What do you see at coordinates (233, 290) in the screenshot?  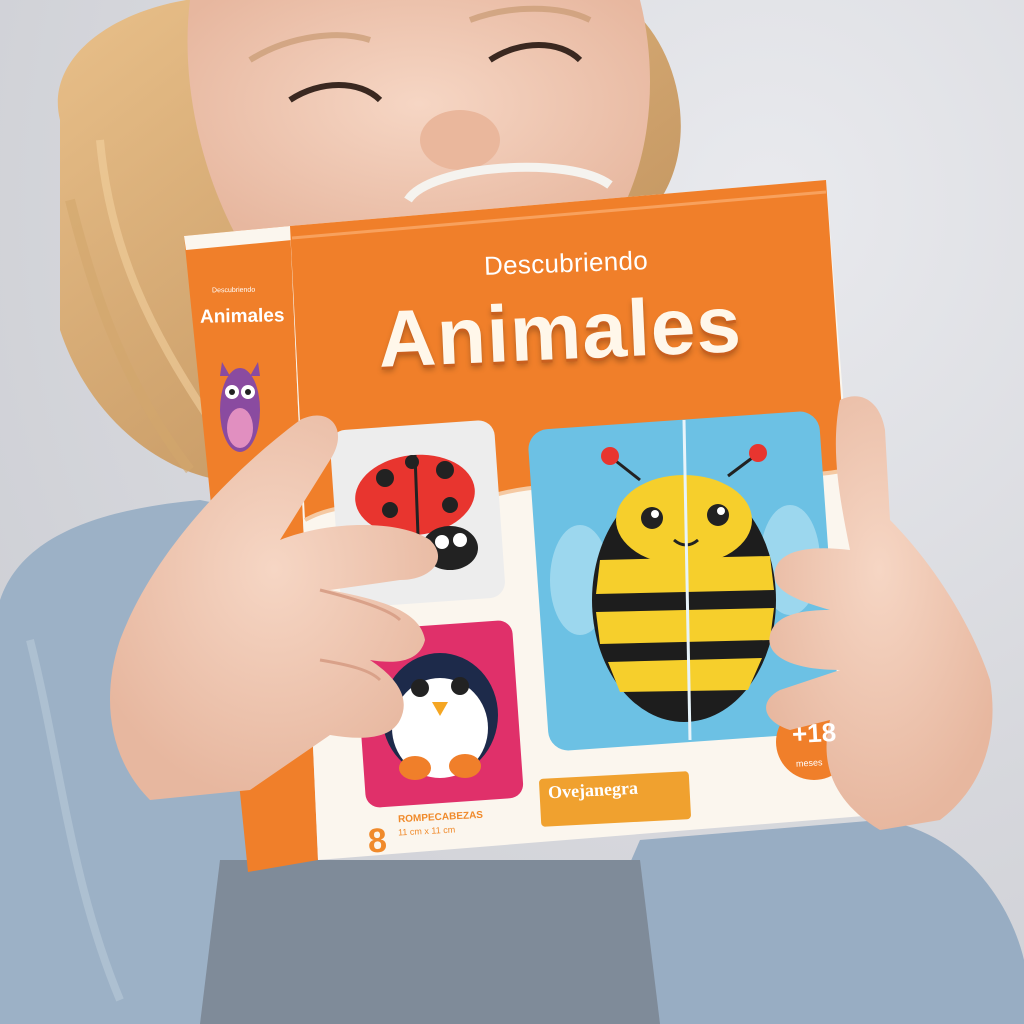 I see `side-subtitle: Descubriendo` at bounding box center [233, 290].